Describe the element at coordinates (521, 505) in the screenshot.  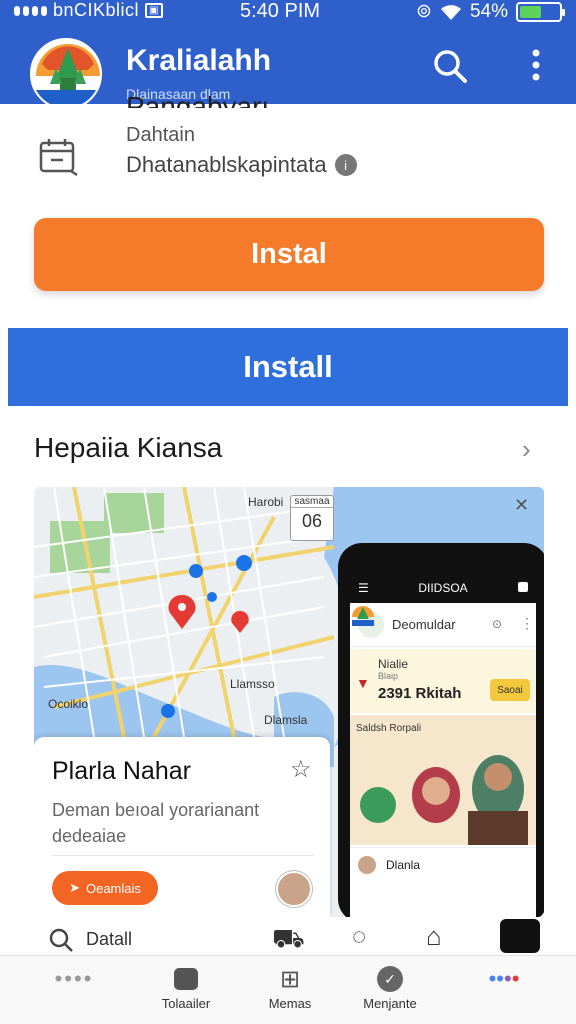
I see `expand-icon: ✕` at that location.